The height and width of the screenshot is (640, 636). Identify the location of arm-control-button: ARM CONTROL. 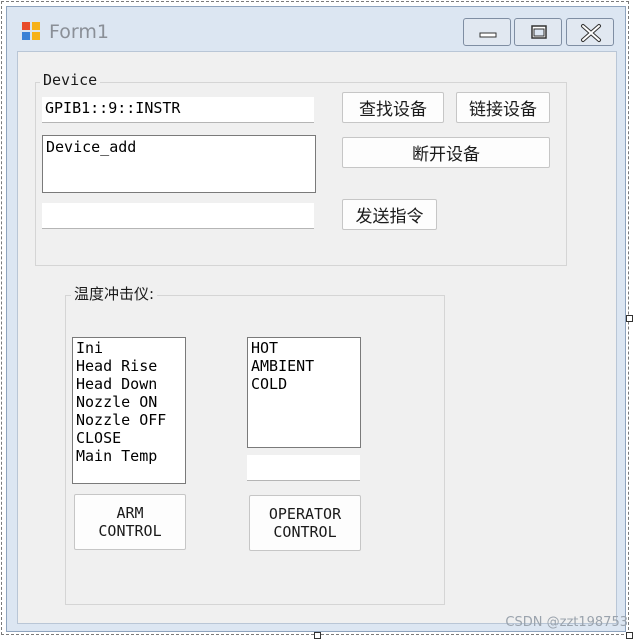
(130, 522).